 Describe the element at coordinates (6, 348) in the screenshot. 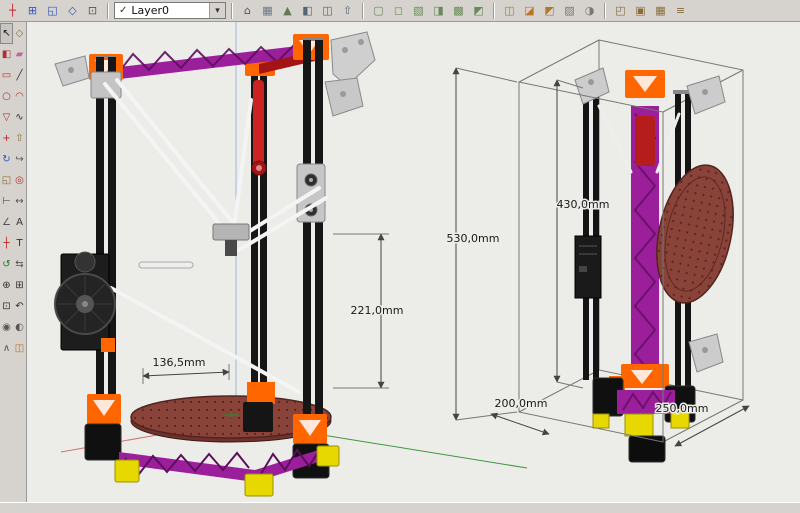

I see `walk-tool-icon: ∧` at that location.